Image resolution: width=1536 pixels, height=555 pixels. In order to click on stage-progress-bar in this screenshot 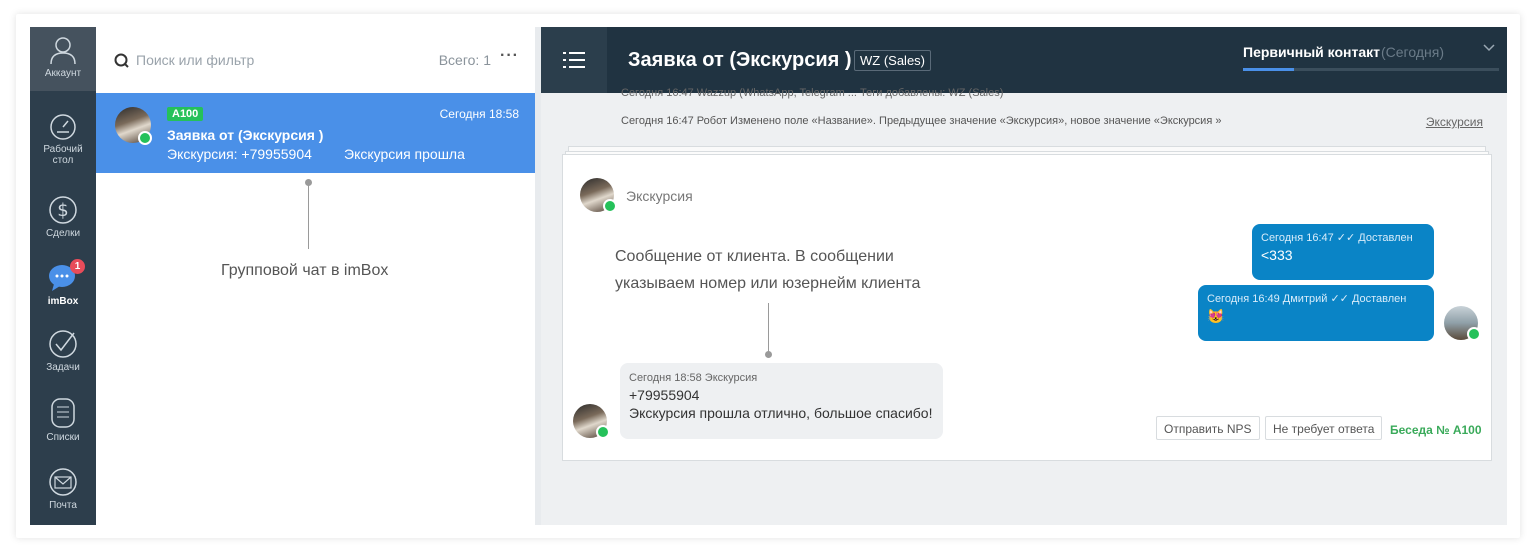, I will do `click(1371, 69)`.